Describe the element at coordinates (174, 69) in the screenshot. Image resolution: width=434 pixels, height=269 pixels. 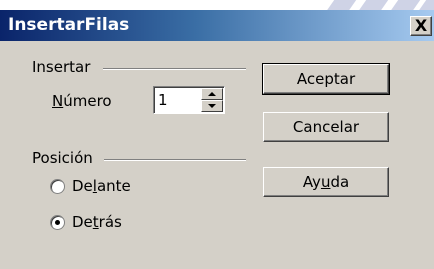
I see `insert-group-divider` at that location.